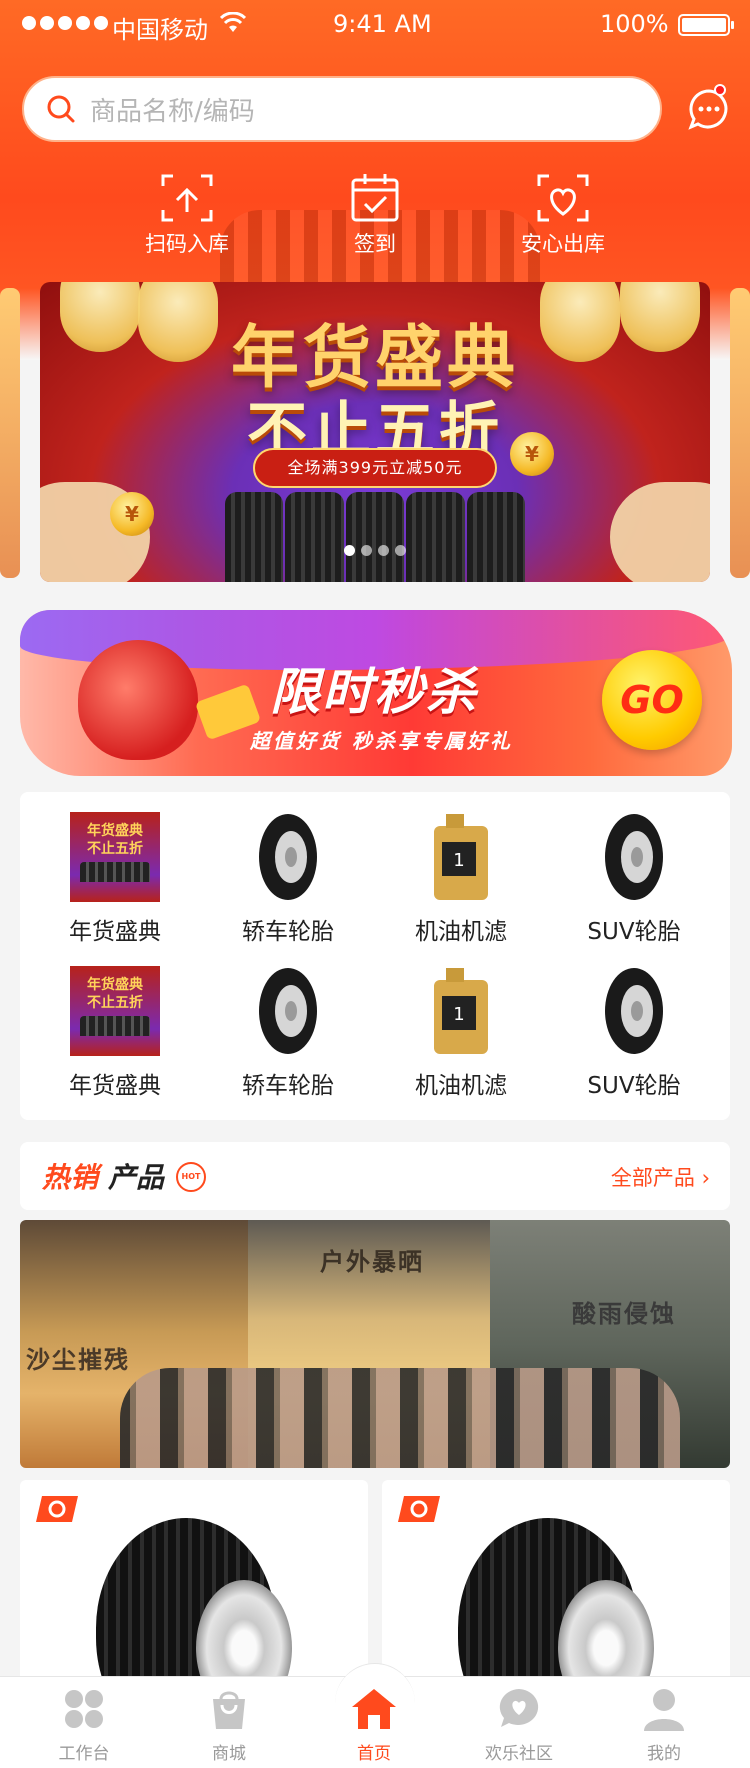 The height and width of the screenshot is (1768, 750). I want to click on user-icon, so click(664, 1710).